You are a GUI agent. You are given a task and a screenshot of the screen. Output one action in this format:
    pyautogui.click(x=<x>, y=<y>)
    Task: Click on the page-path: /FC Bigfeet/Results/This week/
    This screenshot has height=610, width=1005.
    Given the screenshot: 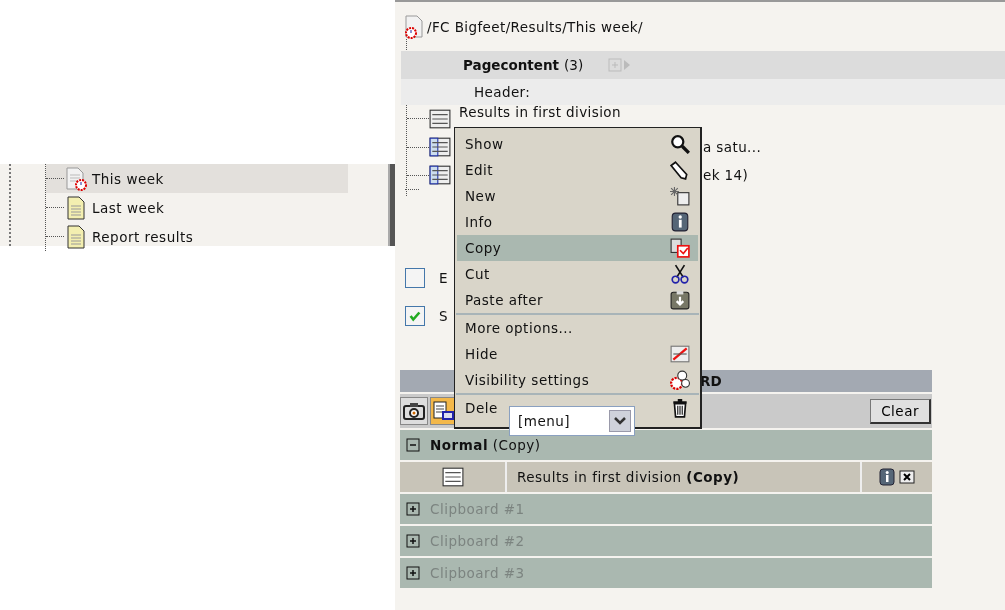 What is the action you would take?
    pyautogui.click(x=535, y=27)
    